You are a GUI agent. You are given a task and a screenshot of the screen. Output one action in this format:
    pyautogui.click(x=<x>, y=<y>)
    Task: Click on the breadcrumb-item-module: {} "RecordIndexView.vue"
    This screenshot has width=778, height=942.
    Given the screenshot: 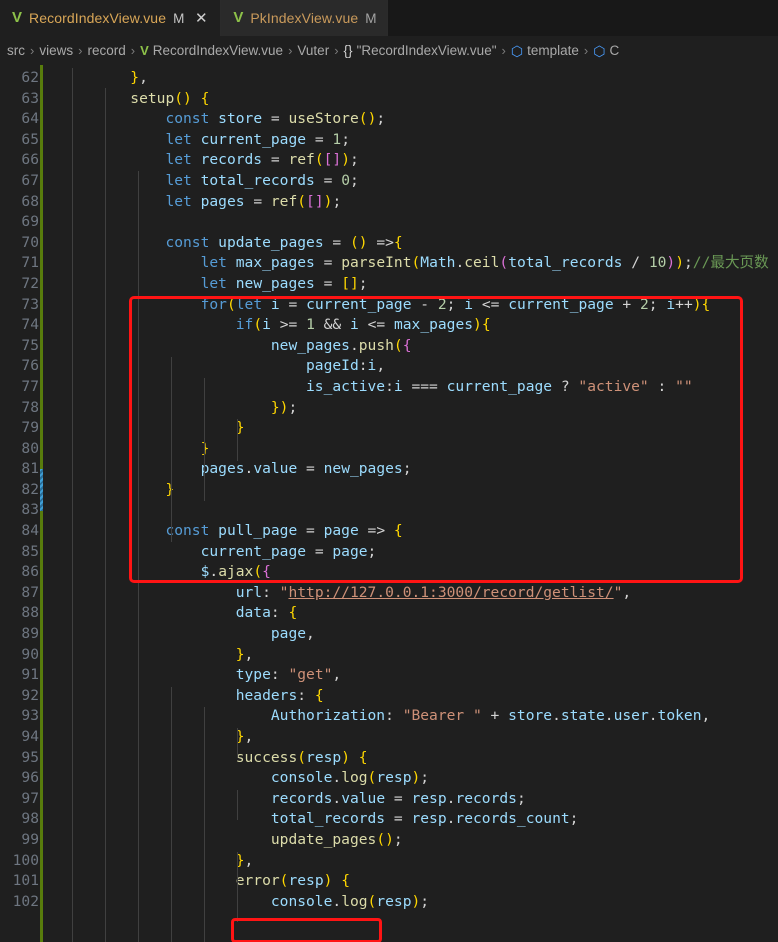 What is the action you would take?
    pyautogui.click(x=420, y=50)
    